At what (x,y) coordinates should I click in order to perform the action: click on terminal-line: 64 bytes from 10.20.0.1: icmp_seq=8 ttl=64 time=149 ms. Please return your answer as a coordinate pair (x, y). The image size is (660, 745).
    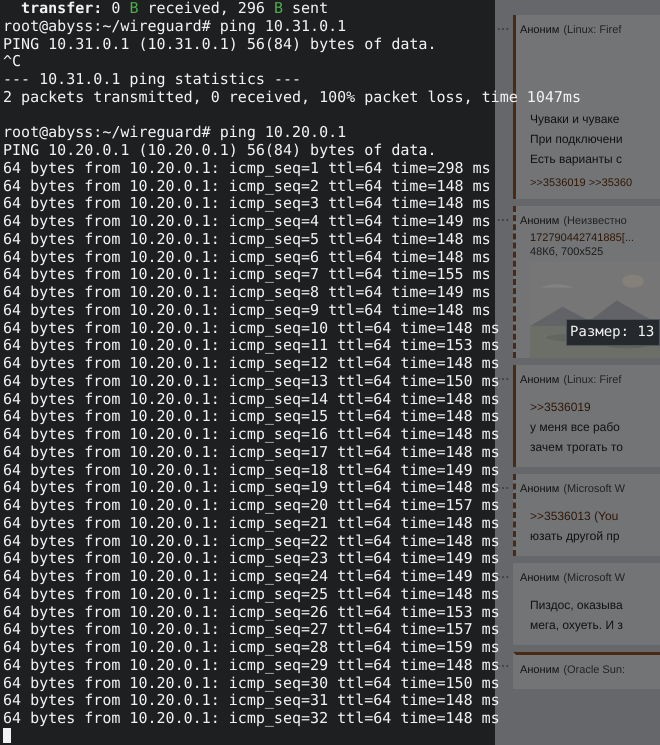
    Looking at the image, I should click on (247, 293).